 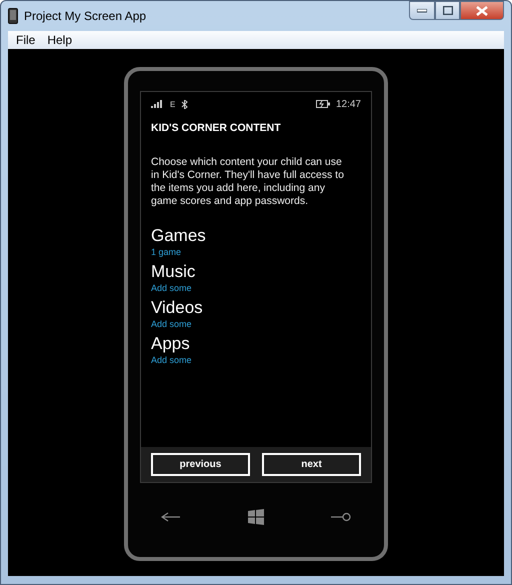 What do you see at coordinates (184, 104) in the screenshot?
I see `bluetooth-icon` at bounding box center [184, 104].